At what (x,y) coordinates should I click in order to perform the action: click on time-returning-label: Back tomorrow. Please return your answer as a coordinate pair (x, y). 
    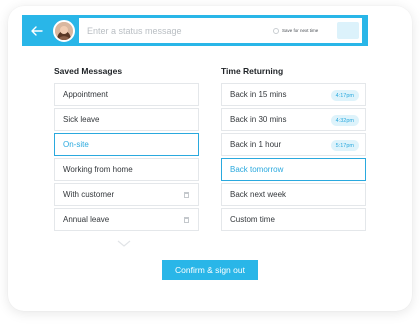
    Looking at the image, I should click on (257, 169).